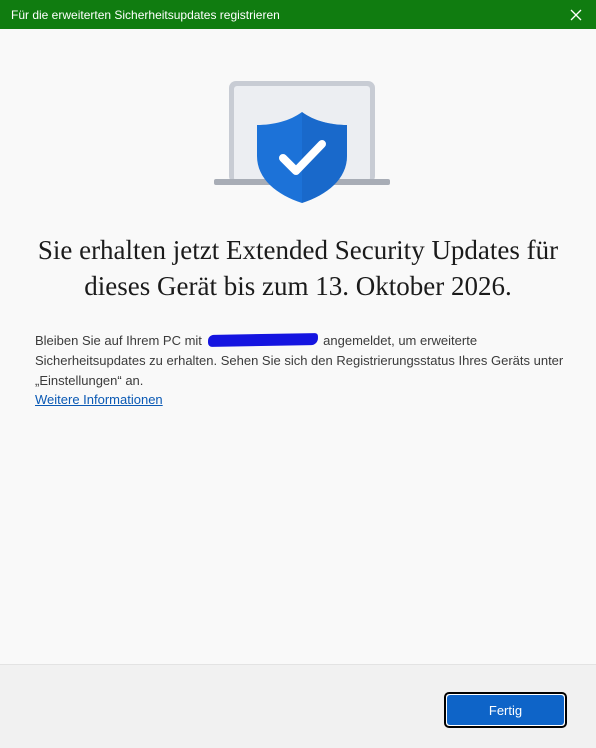 This screenshot has width=596, height=748. What do you see at coordinates (118, 340) in the screenshot?
I see `description-part-1: Bleiben Sie auf Ihrem PC mit` at bounding box center [118, 340].